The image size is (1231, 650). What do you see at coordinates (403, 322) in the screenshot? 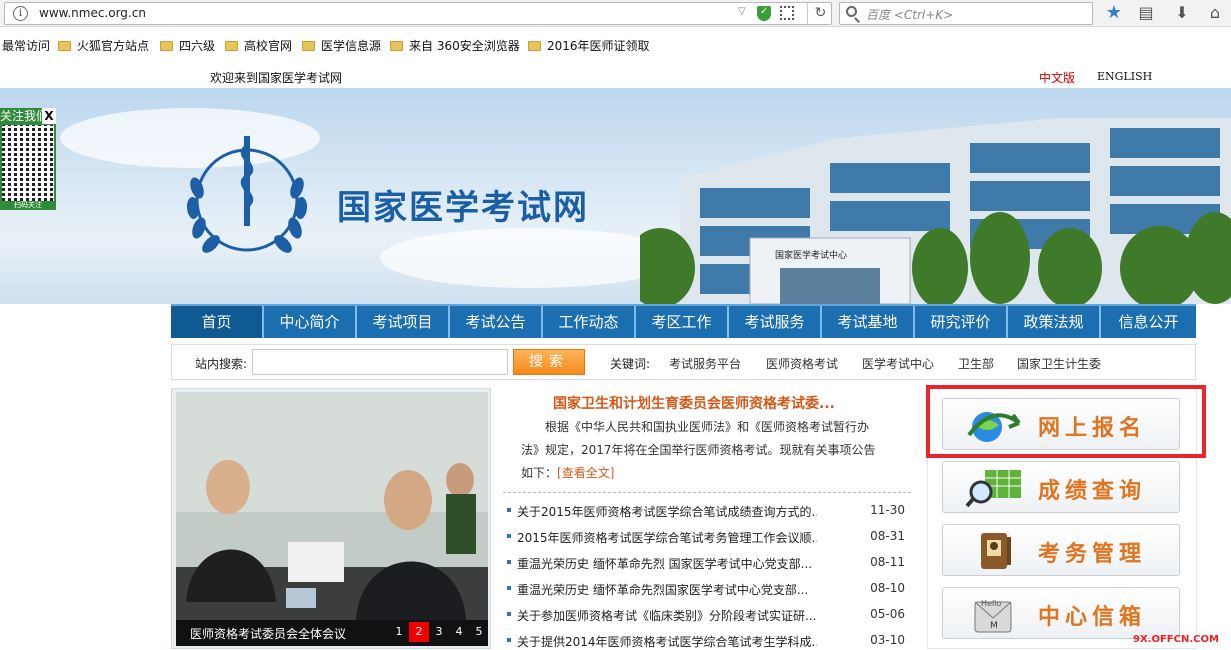
I see `nav-exams: 考试项目` at bounding box center [403, 322].